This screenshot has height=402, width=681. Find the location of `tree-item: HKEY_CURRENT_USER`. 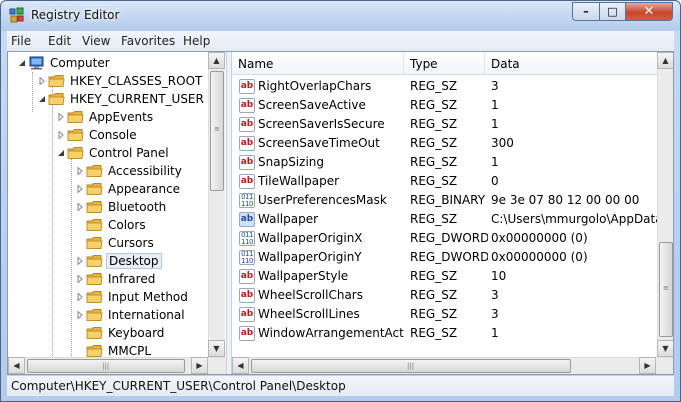

tree-item: HKEY_CURRENT_USER is located at coordinates (108, 99).